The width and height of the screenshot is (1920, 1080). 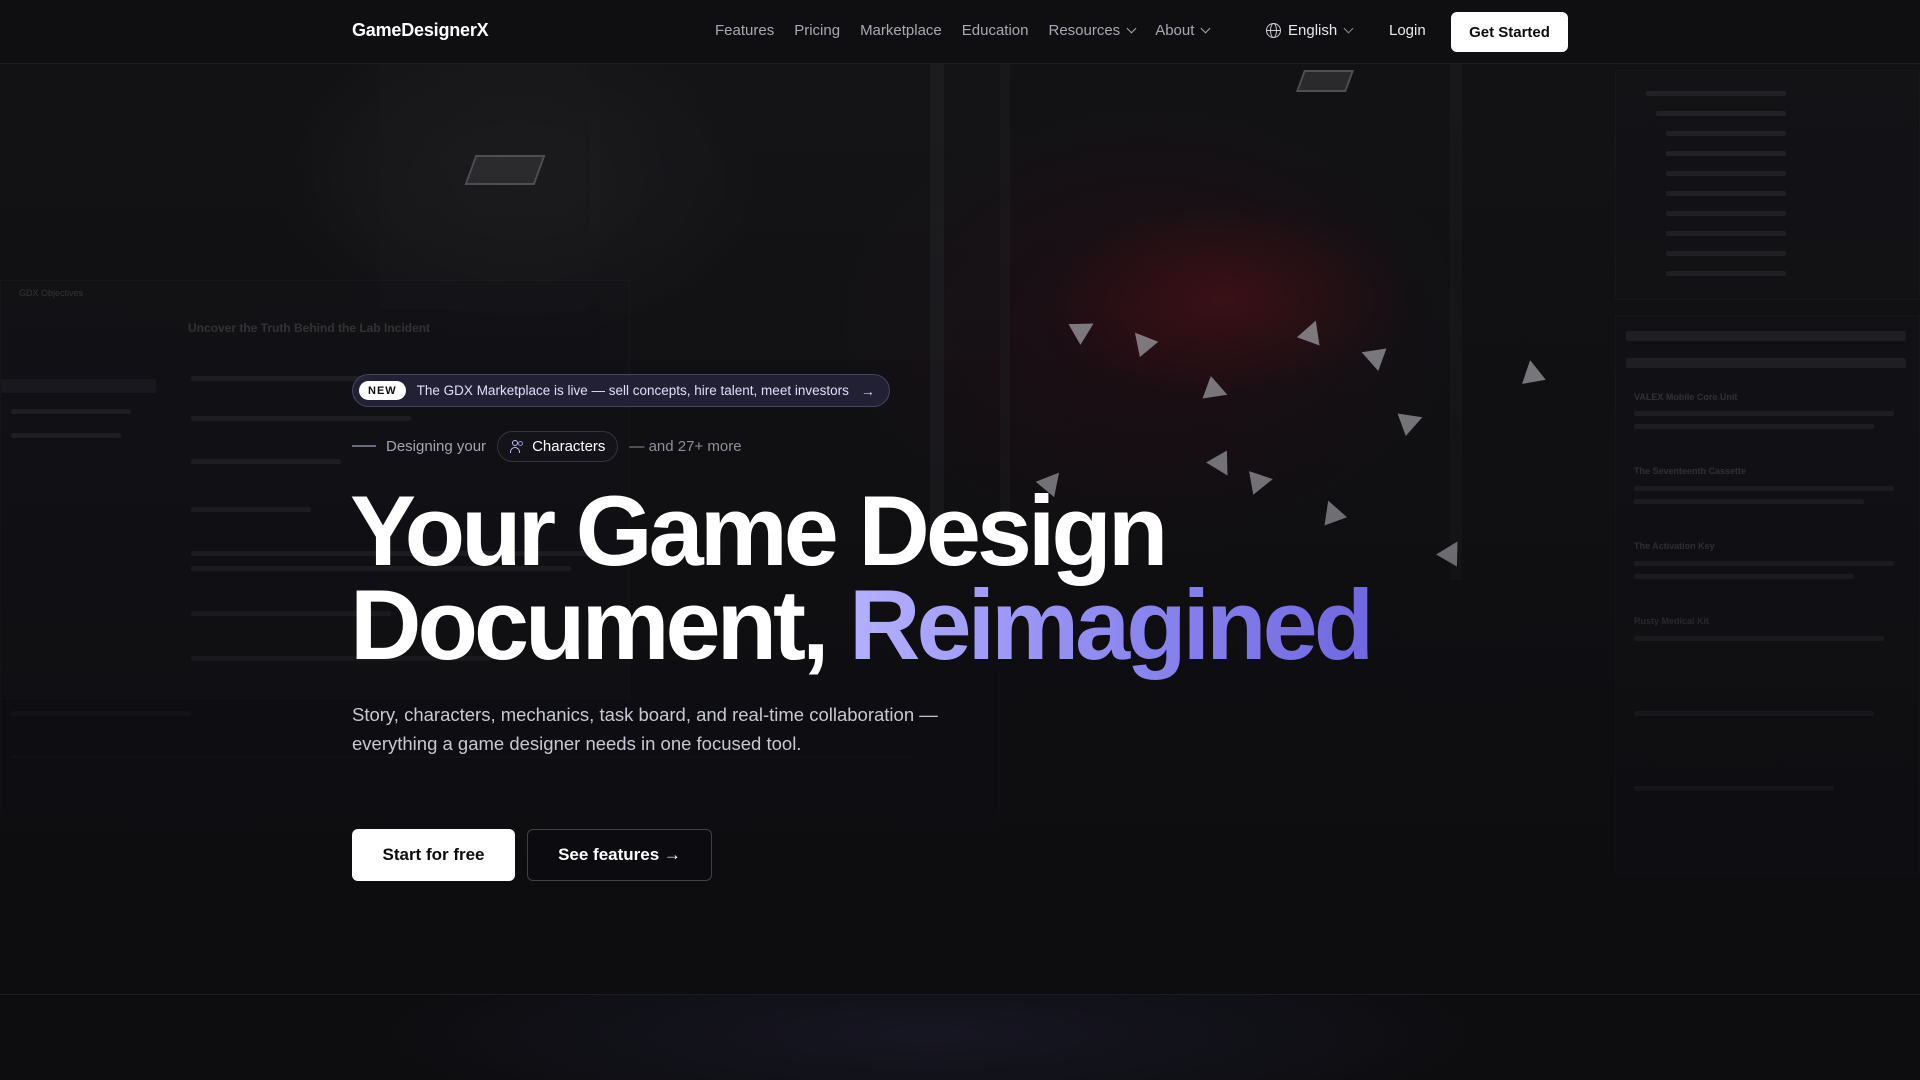 What do you see at coordinates (569, 446) in the screenshot?
I see `designing-current-label: Characters` at bounding box center [569, 446].